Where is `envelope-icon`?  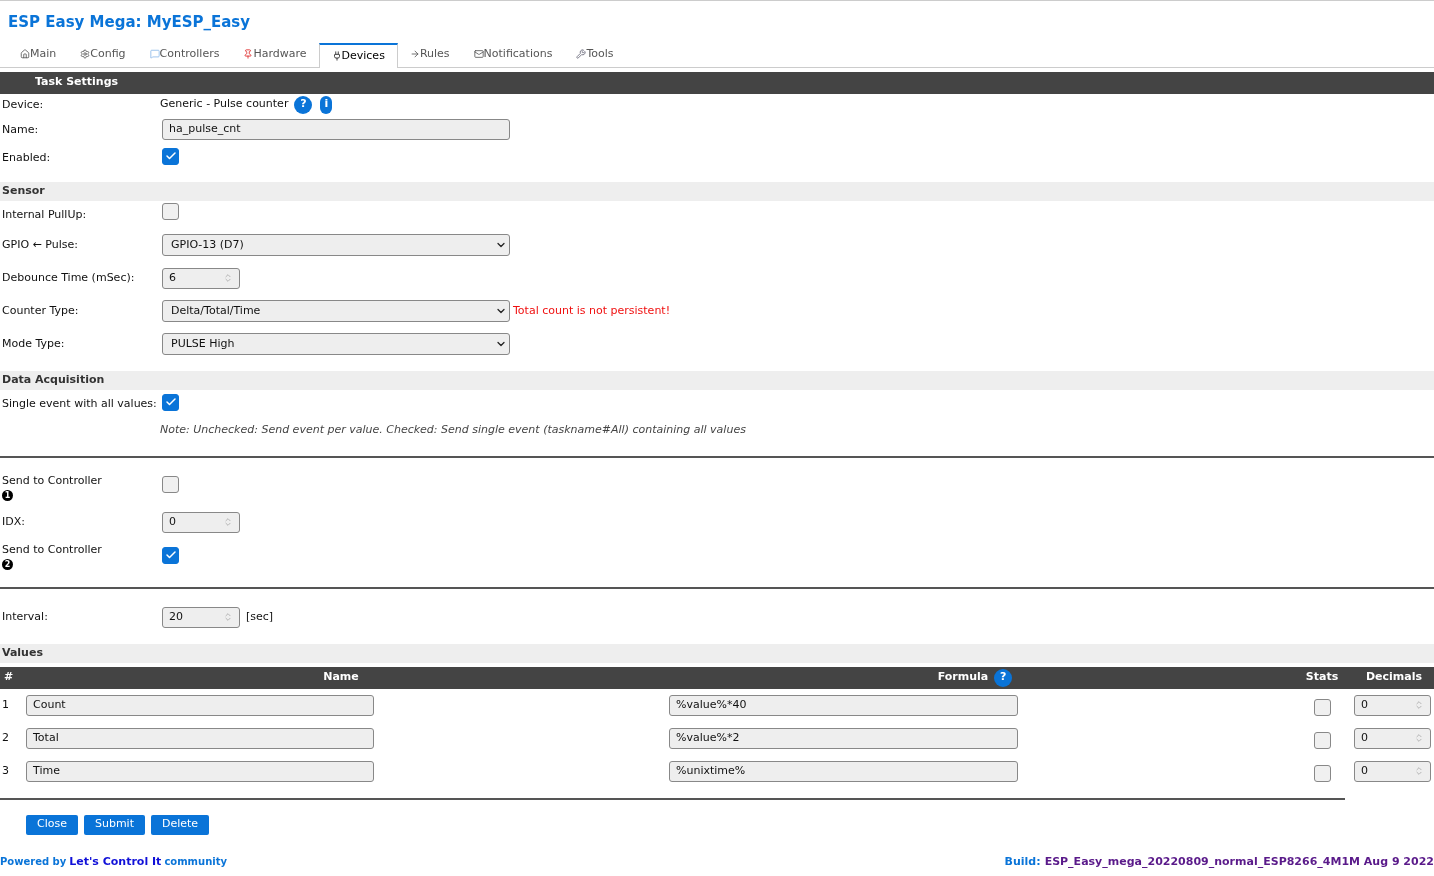 envelope-icon is located at coordinates (478, 54).